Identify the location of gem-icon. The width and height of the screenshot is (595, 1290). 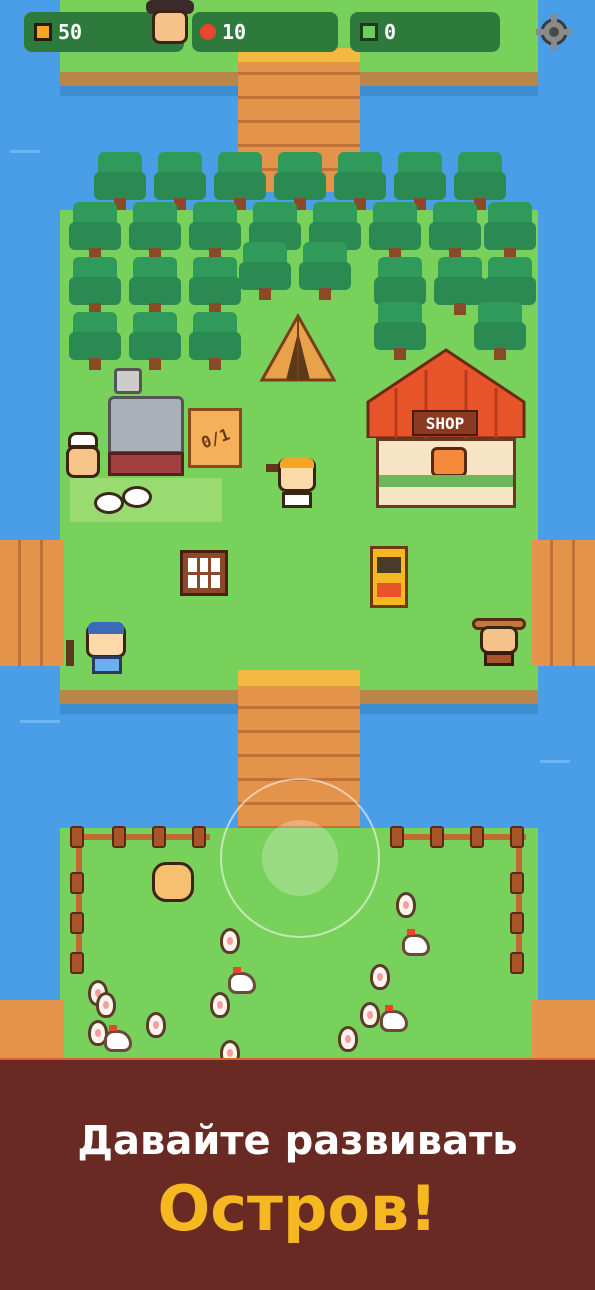
(369, 32).